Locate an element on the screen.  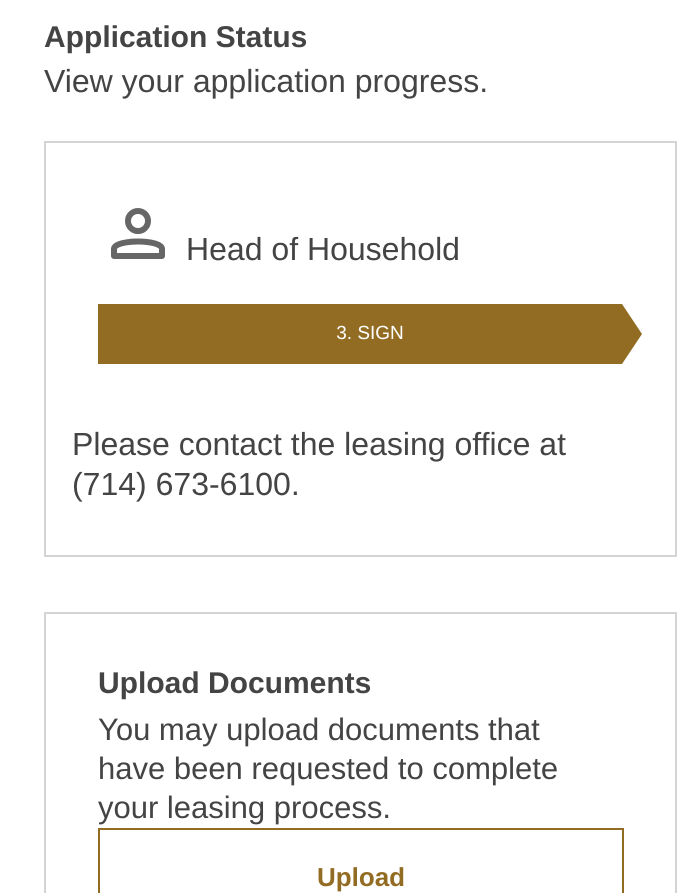
upload-button: Upload is located at coordinates (361, 860).